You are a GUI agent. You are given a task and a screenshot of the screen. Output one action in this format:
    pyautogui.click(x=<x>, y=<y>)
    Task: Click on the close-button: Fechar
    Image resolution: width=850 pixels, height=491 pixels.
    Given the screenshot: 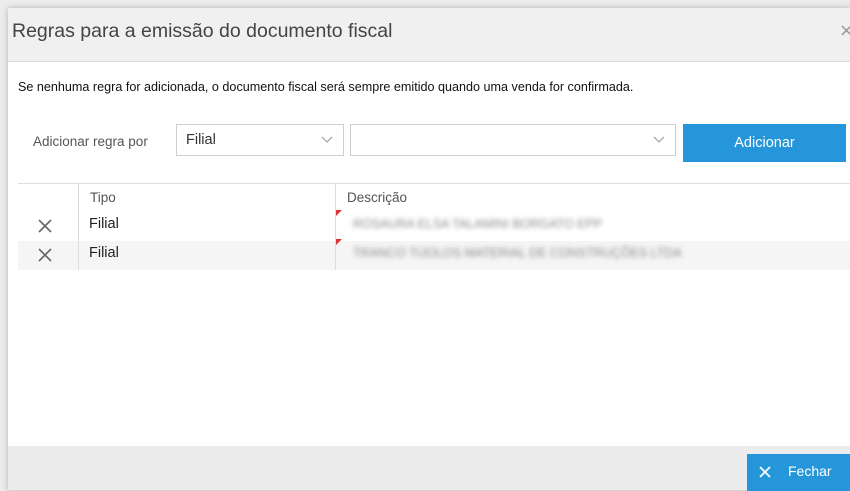 What is the action you would take?
    pyautogui.click(x=798, y=472)
    